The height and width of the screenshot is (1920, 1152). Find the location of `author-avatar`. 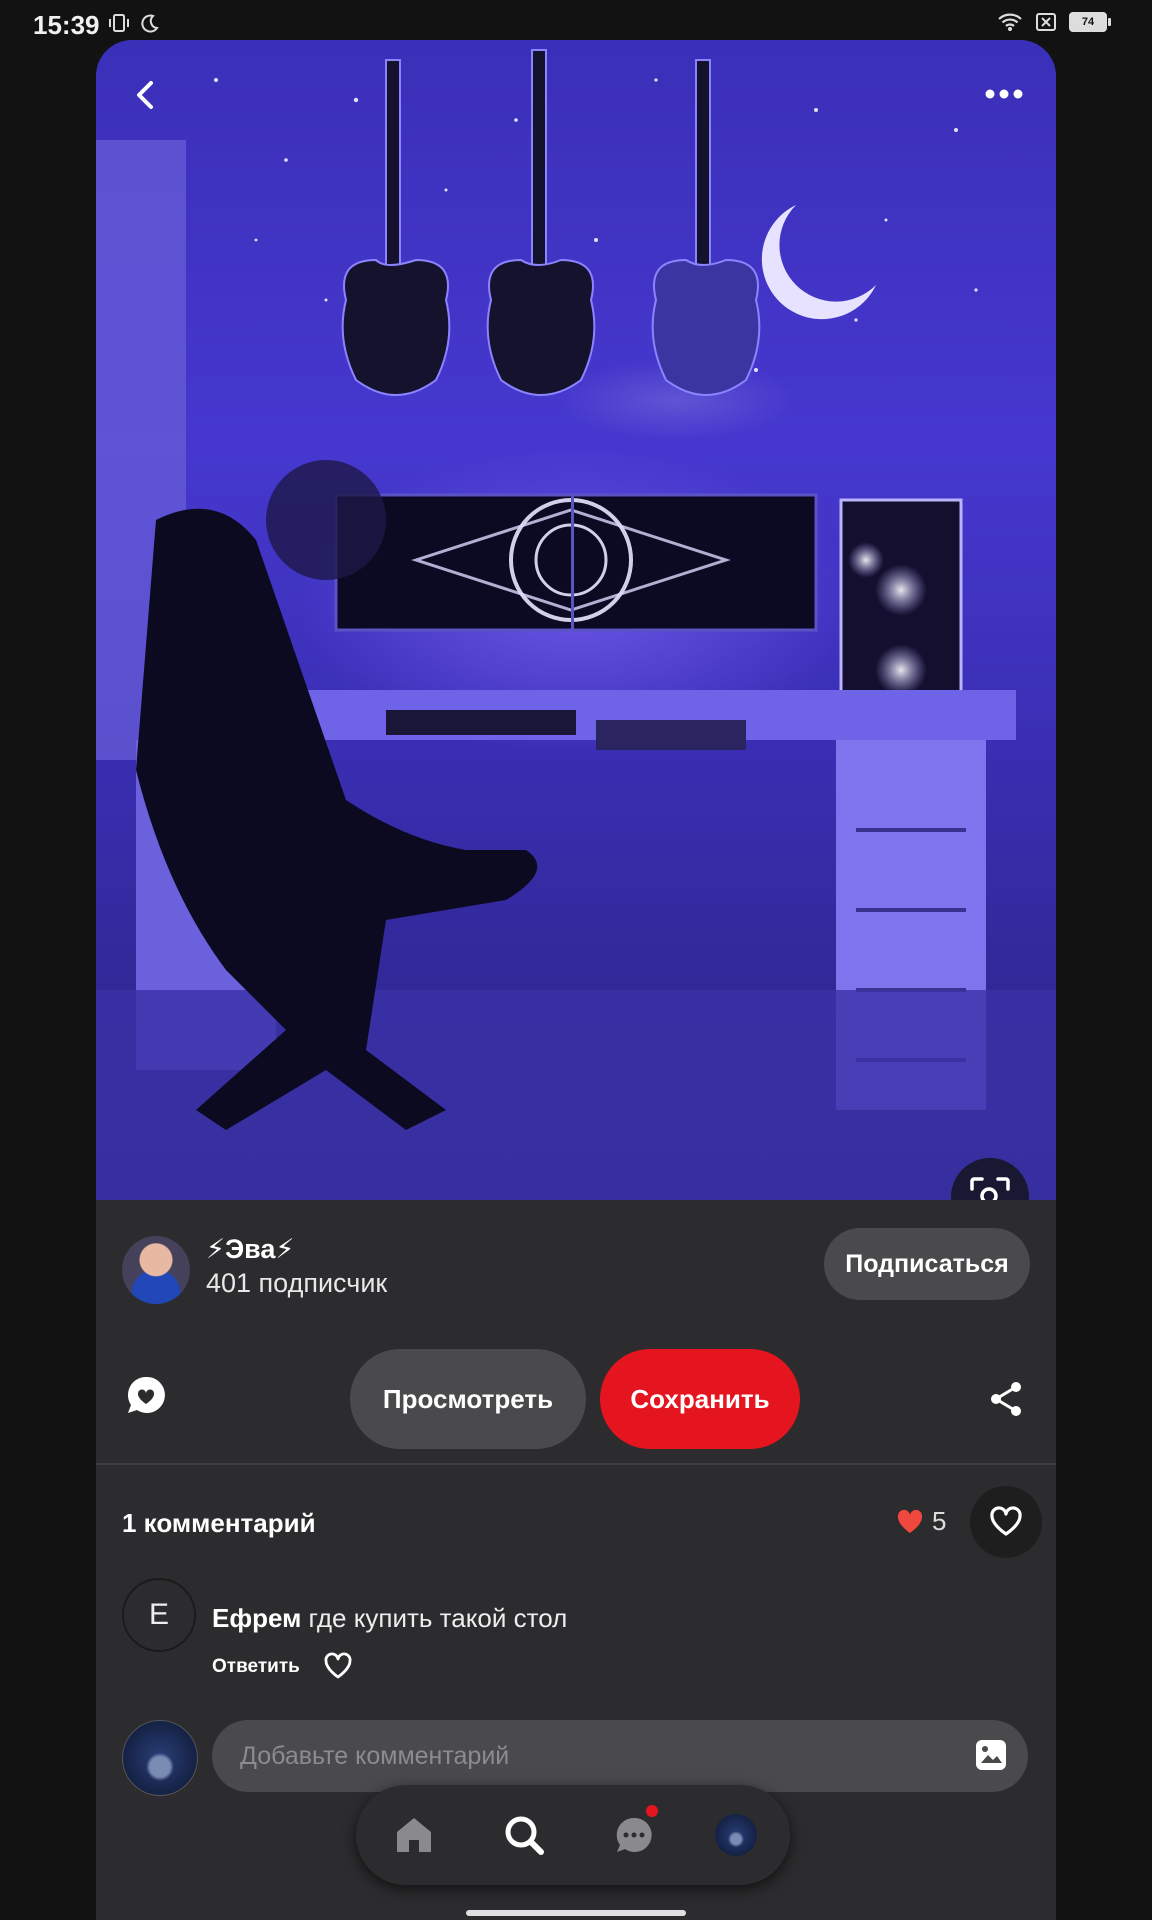

author-avatar is located at coordinates (156, 1270).